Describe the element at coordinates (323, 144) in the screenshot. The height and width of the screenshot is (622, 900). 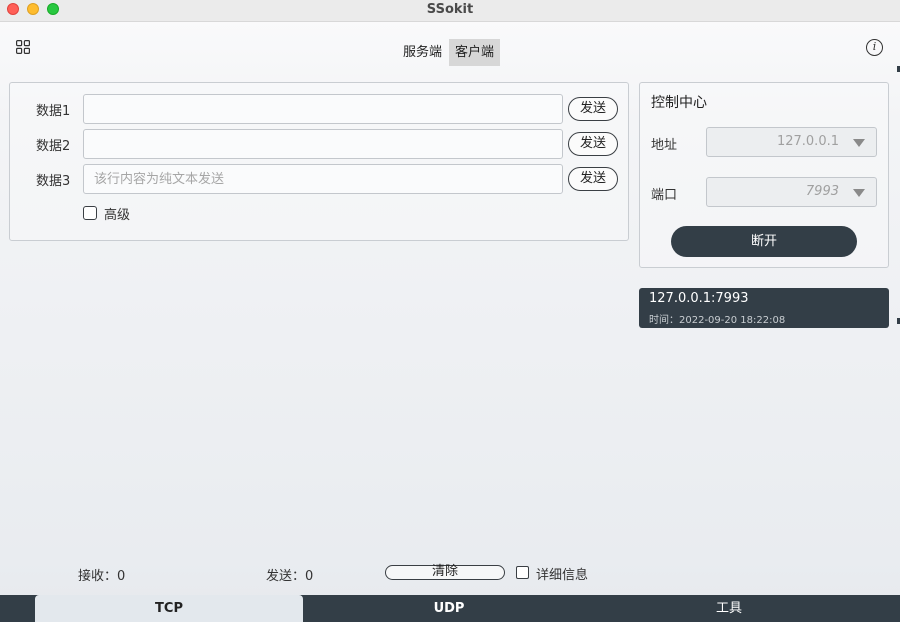
I see `data2-input` at that location.